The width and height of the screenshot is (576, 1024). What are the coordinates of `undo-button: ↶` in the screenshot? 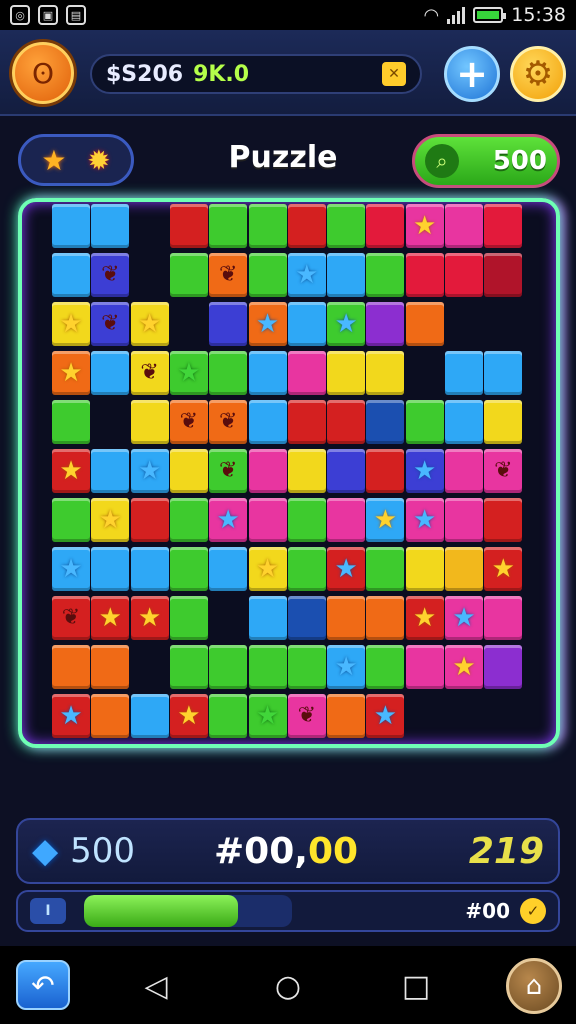 It's located at (43, 985).